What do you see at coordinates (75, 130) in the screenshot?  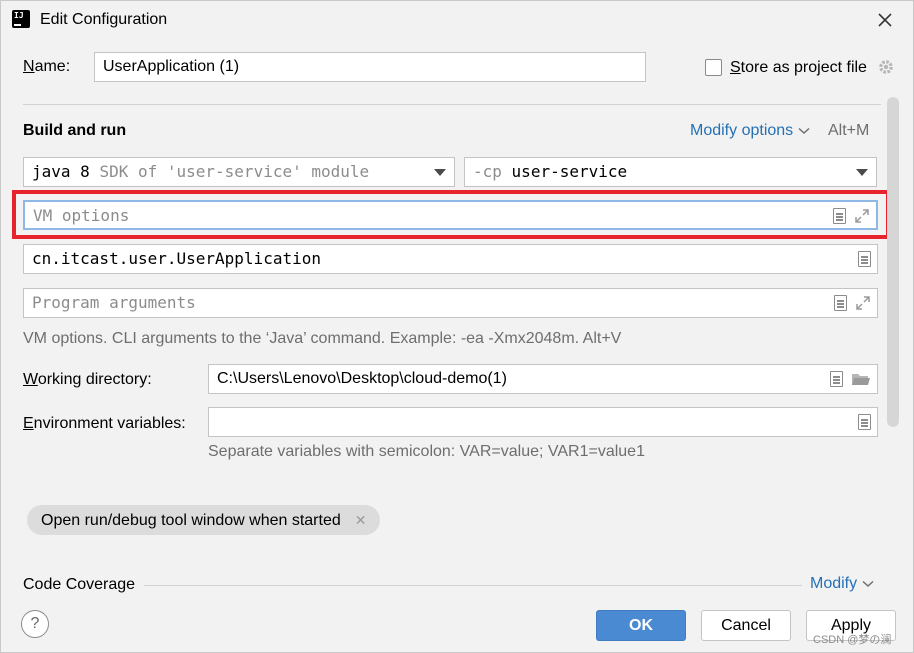 I see `build-and-run-title: Build and run` at bounding box center [75, 130].